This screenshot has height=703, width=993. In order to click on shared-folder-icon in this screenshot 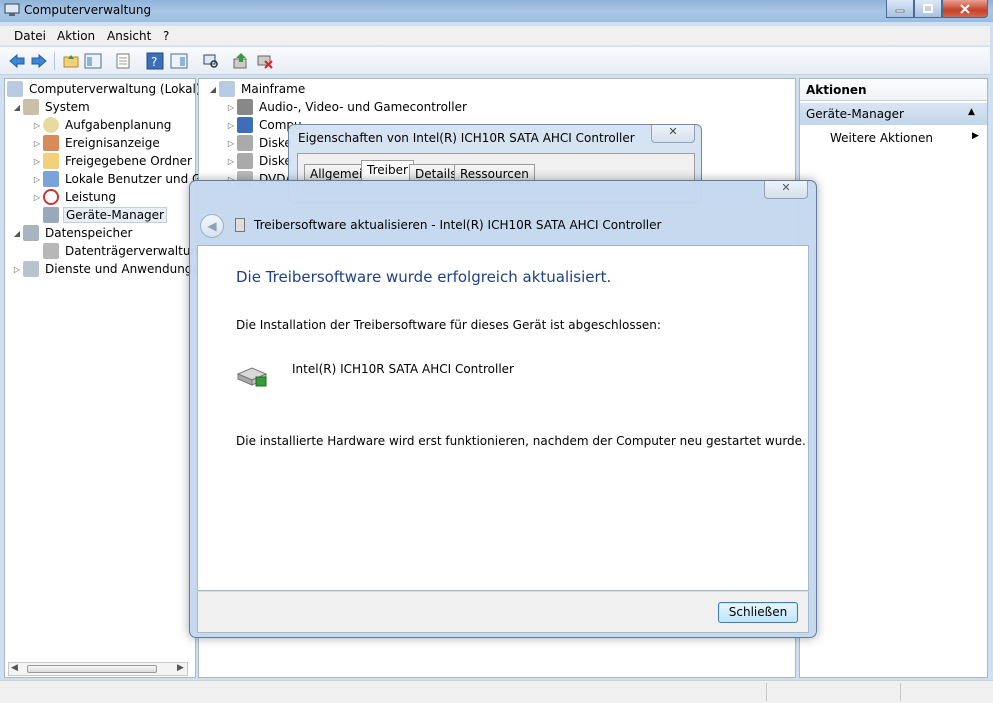, I will do `click(51, 161)`.